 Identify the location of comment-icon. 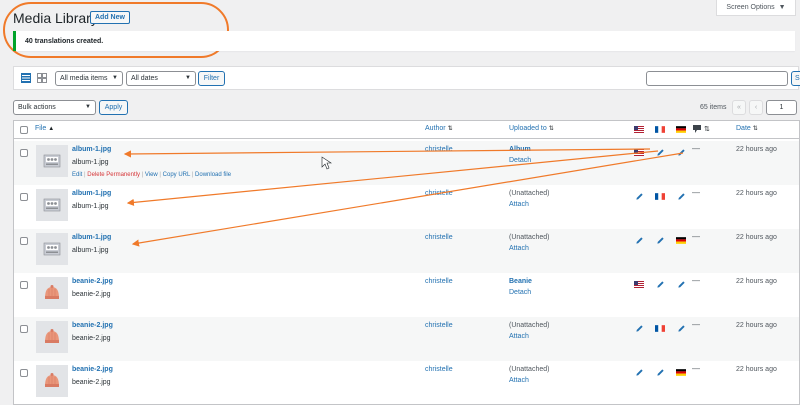
(697, 129).